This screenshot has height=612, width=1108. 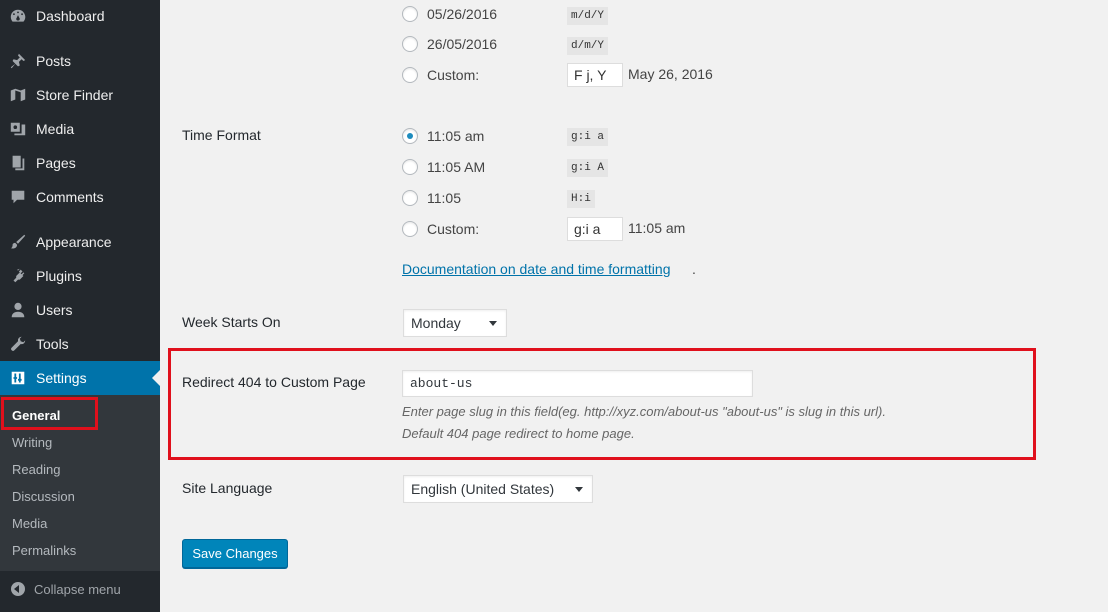 I want to click on wrench-icon, so click(x=18, y=344).